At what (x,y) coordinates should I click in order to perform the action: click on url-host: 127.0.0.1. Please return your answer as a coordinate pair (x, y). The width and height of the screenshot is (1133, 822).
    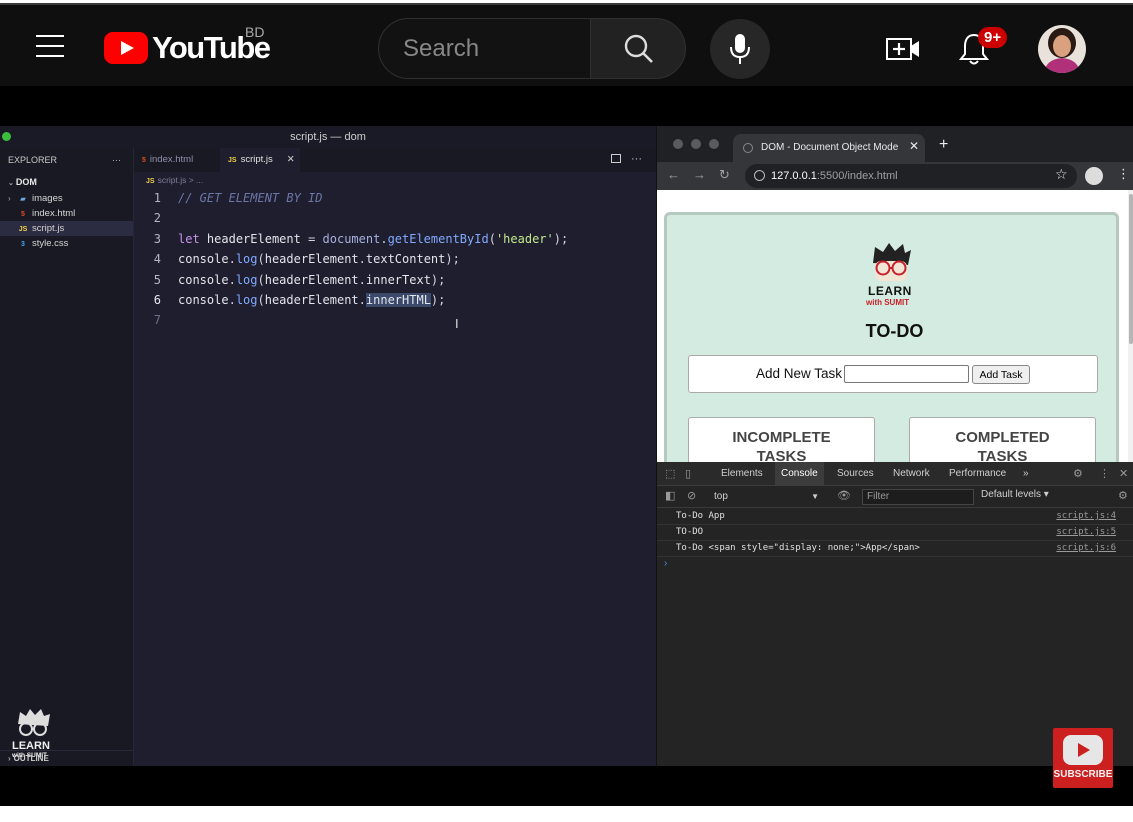
    Looking at the image, I should click on (794, 176).